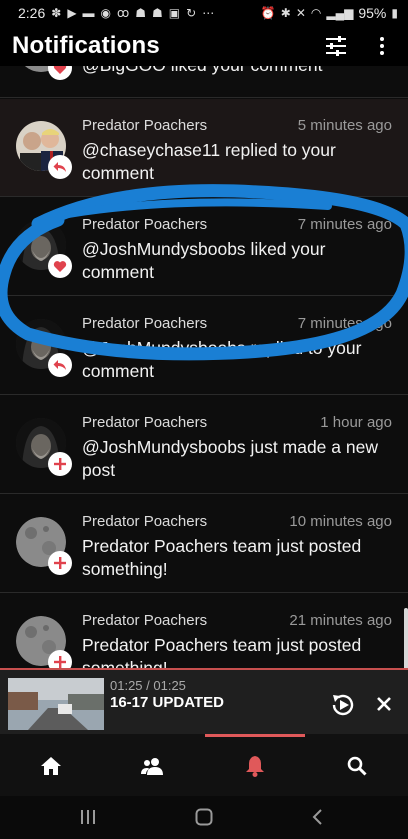 The image size is (408, 839). I want to click on recents-icon, so click(88, 817).